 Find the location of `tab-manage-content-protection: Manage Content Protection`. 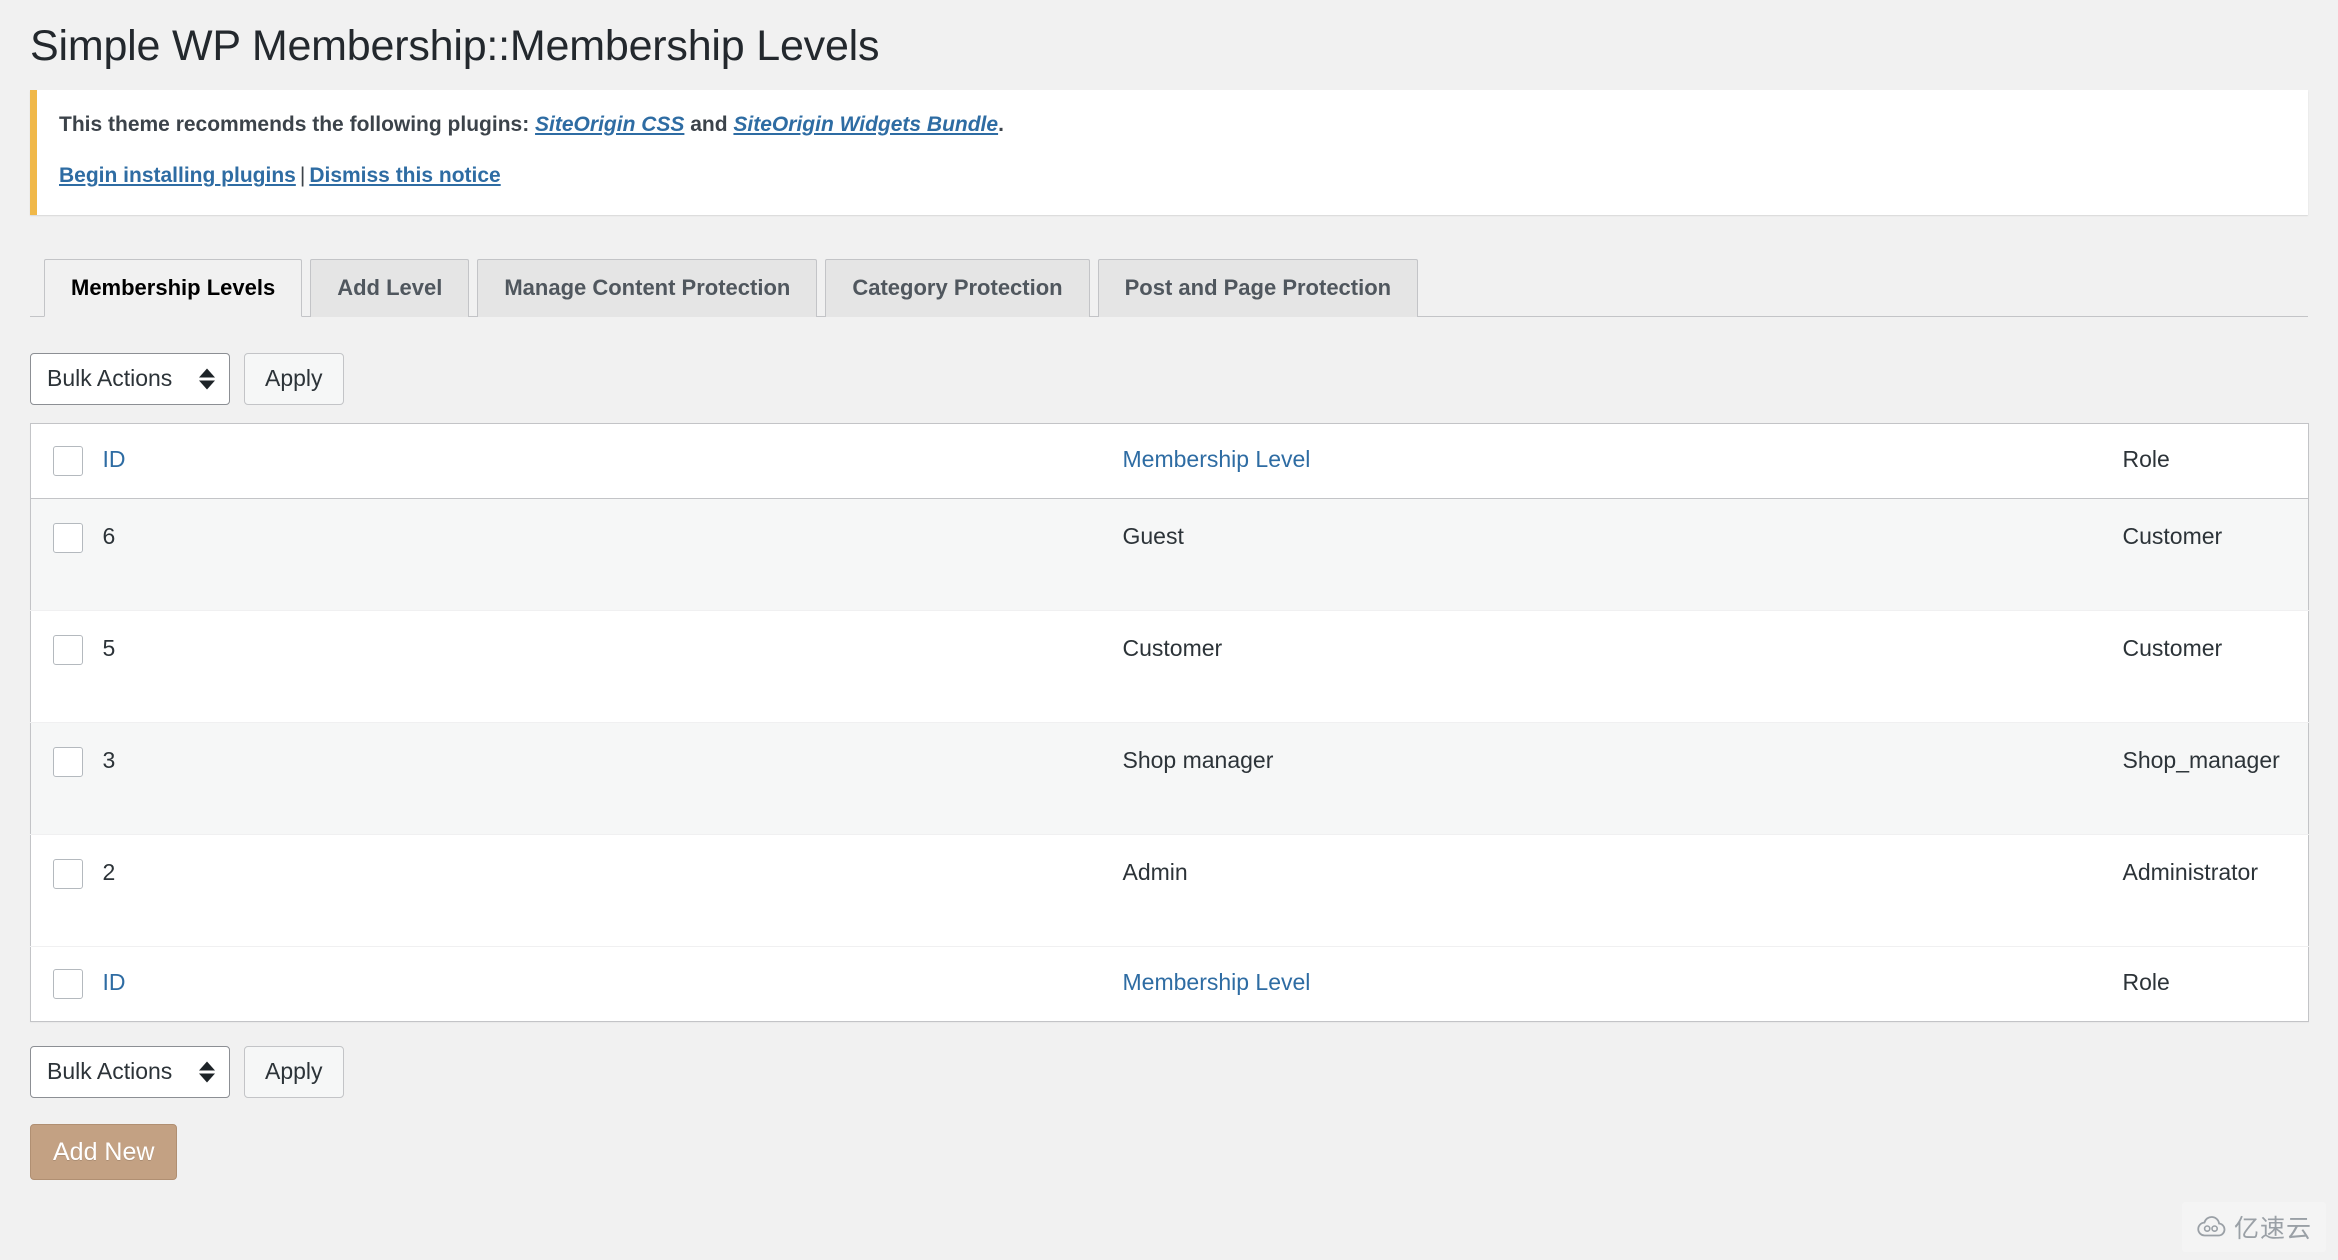

tab-manage-content-protection: Manage Content Protection is located at coordinates (647, 287).